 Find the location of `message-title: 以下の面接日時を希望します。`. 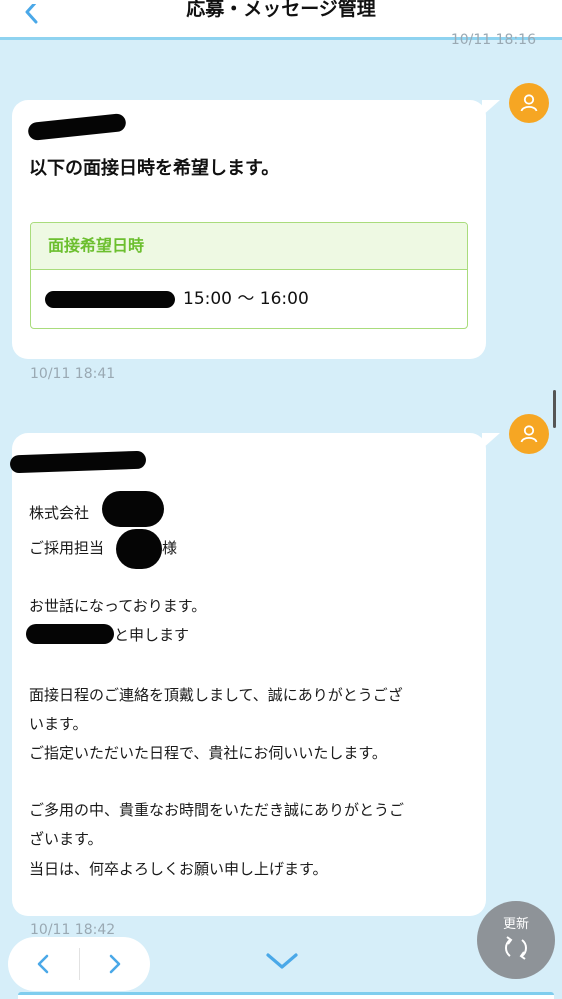

message-title: 以下の面接日時を希望します。 is located at coordinates (154, 168).